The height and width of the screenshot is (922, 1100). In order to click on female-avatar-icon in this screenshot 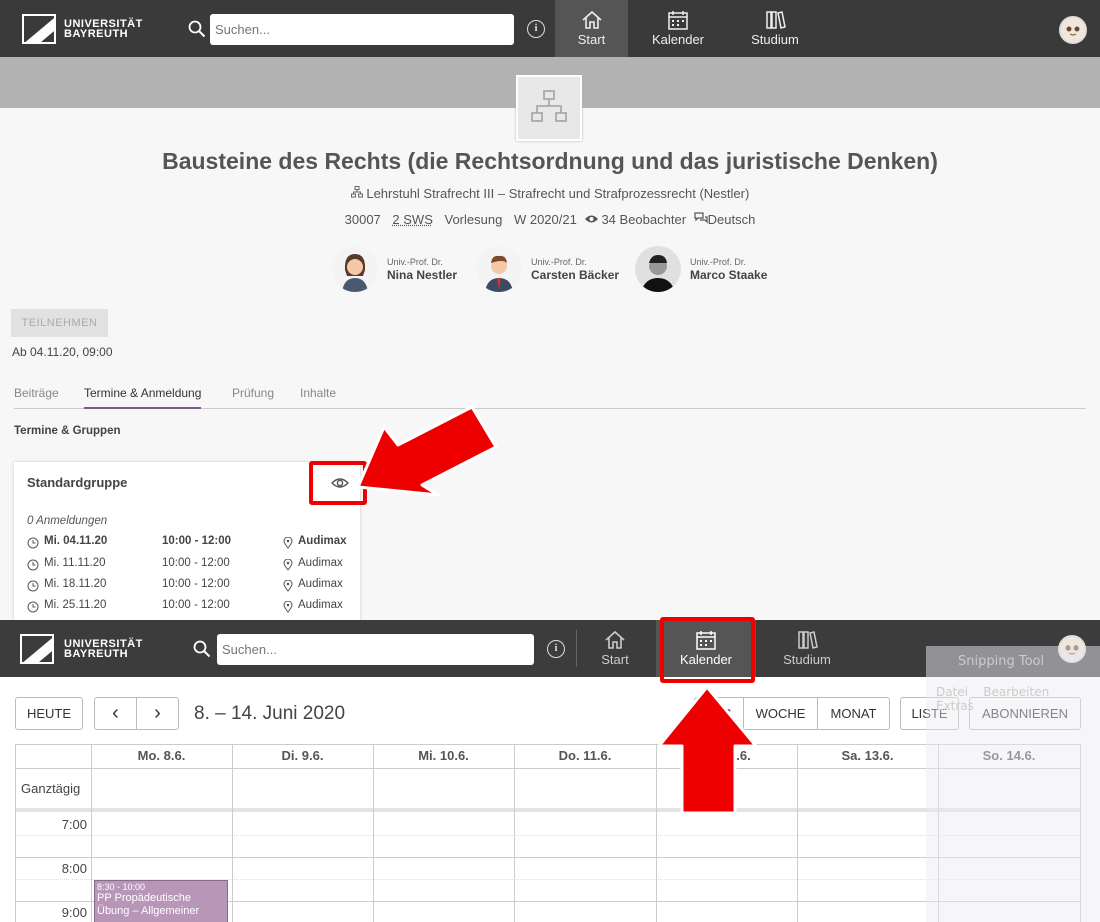, I will do `click(355, 269)`.